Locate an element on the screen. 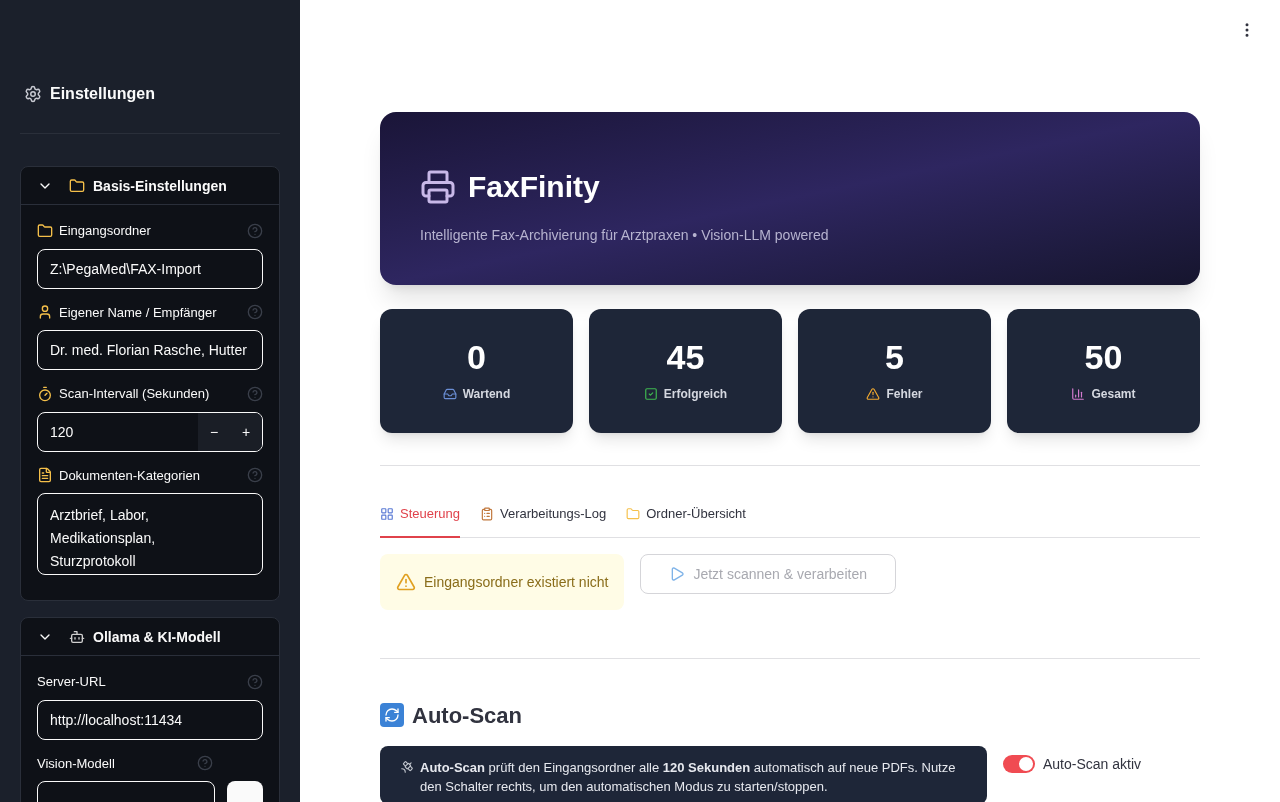 This screenshot has height=802, width=1280. info-text: Auto-Scan prüft den Eingangsordner alle 120 Sekunden automatisch auf neue PDFs. Nutze den Schalter rechts, um den automatischen Modus zu starten/stoppen. is located at coordinates (688, 777).